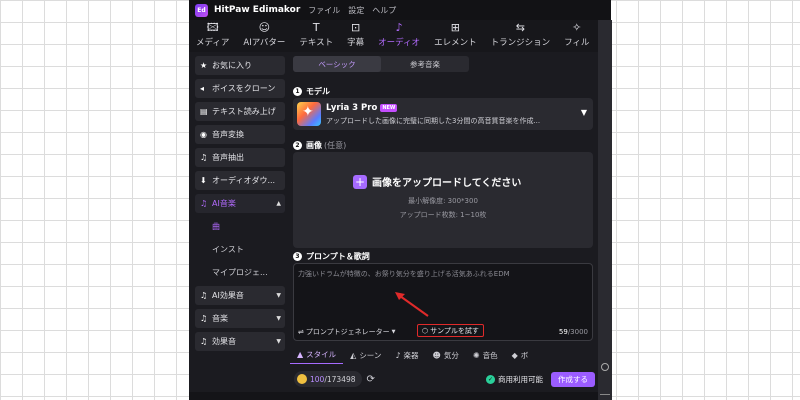 Image resolution: width=800 pixels, height=400 pixels. What do you see at coordinates (244, 111) in the screenshot?
I see `sidebar-item-label: テキスト読み上げ` at bounding box center [244, 111].